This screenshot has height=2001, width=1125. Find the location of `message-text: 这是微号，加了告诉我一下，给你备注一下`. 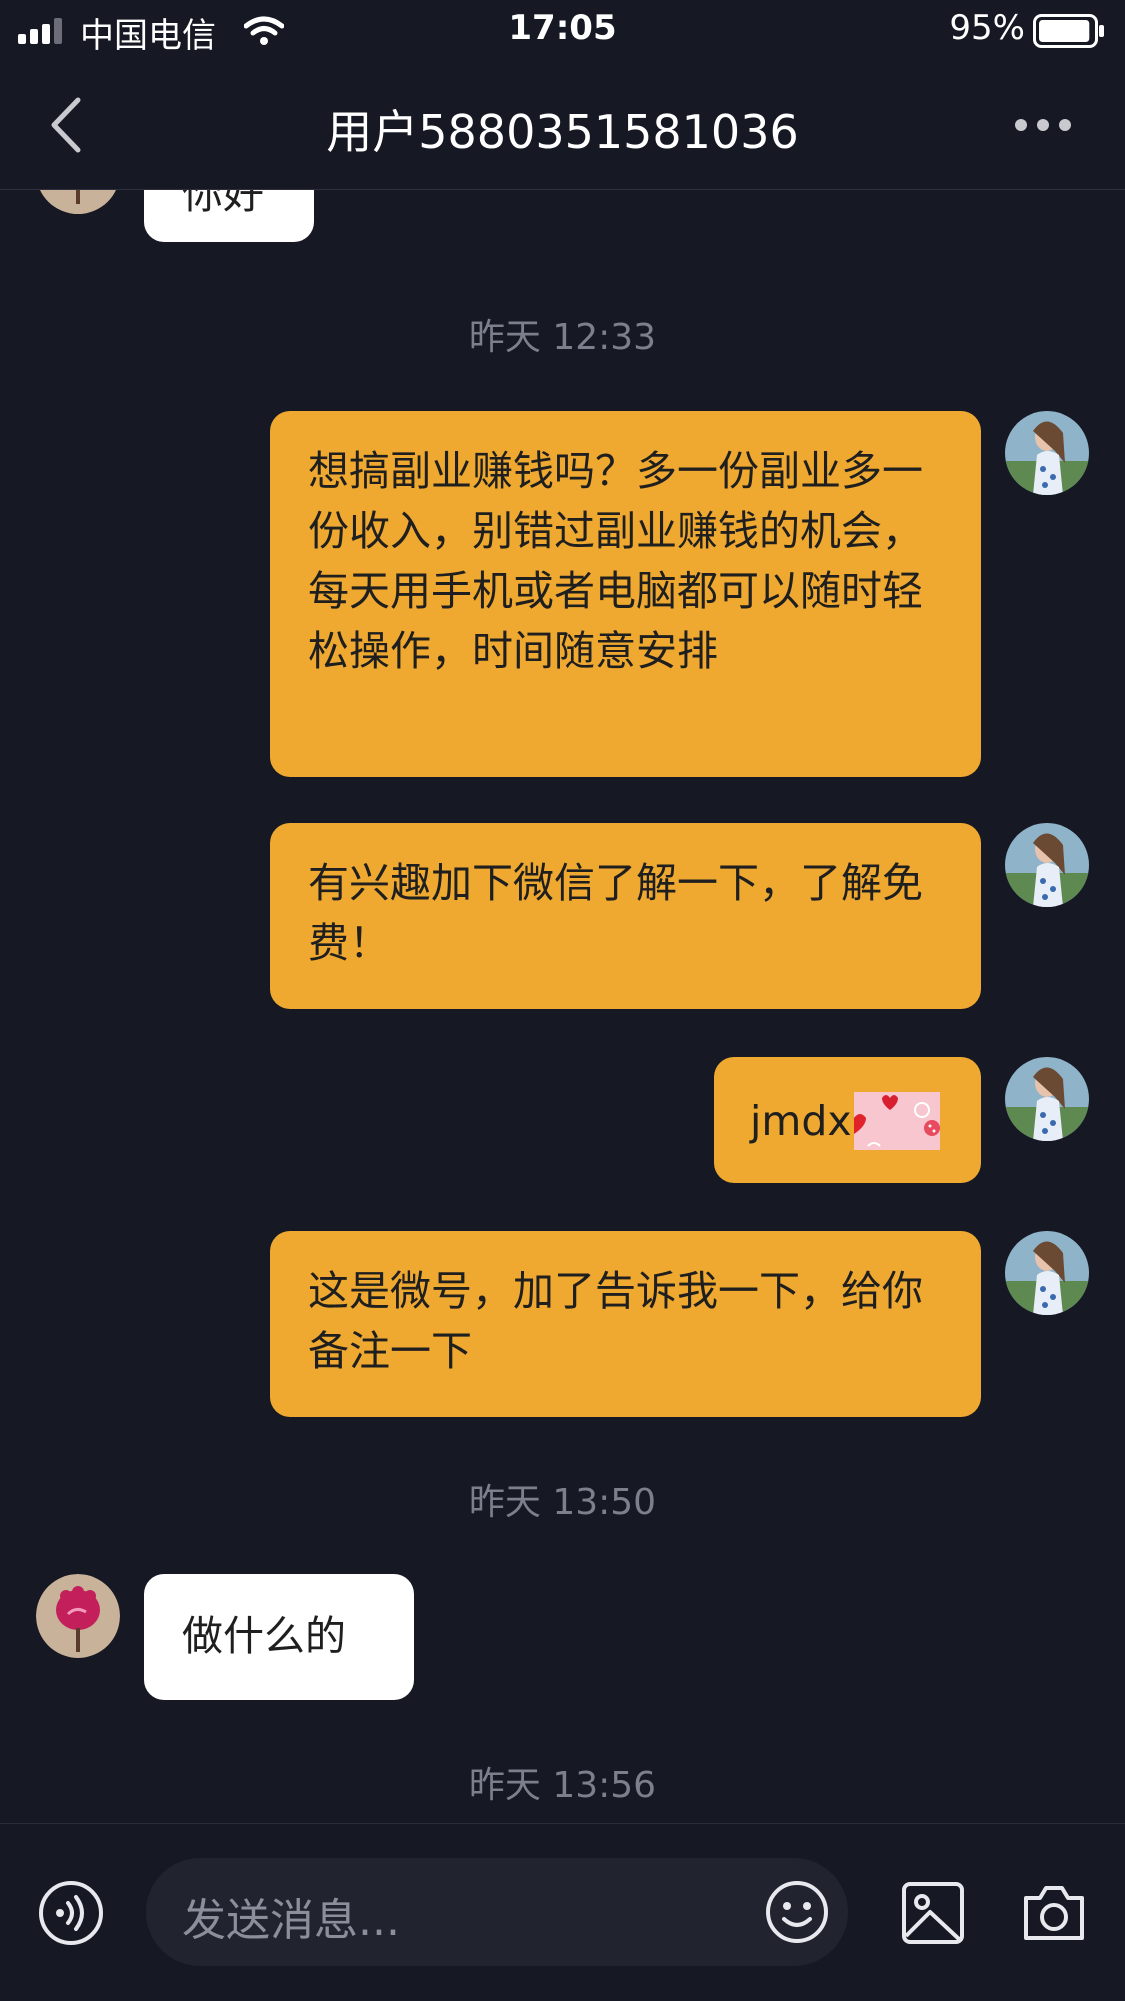

message-text: 这是微号，加了告诉我一下，给你备注一下 is located at coordinates (615, 1321).